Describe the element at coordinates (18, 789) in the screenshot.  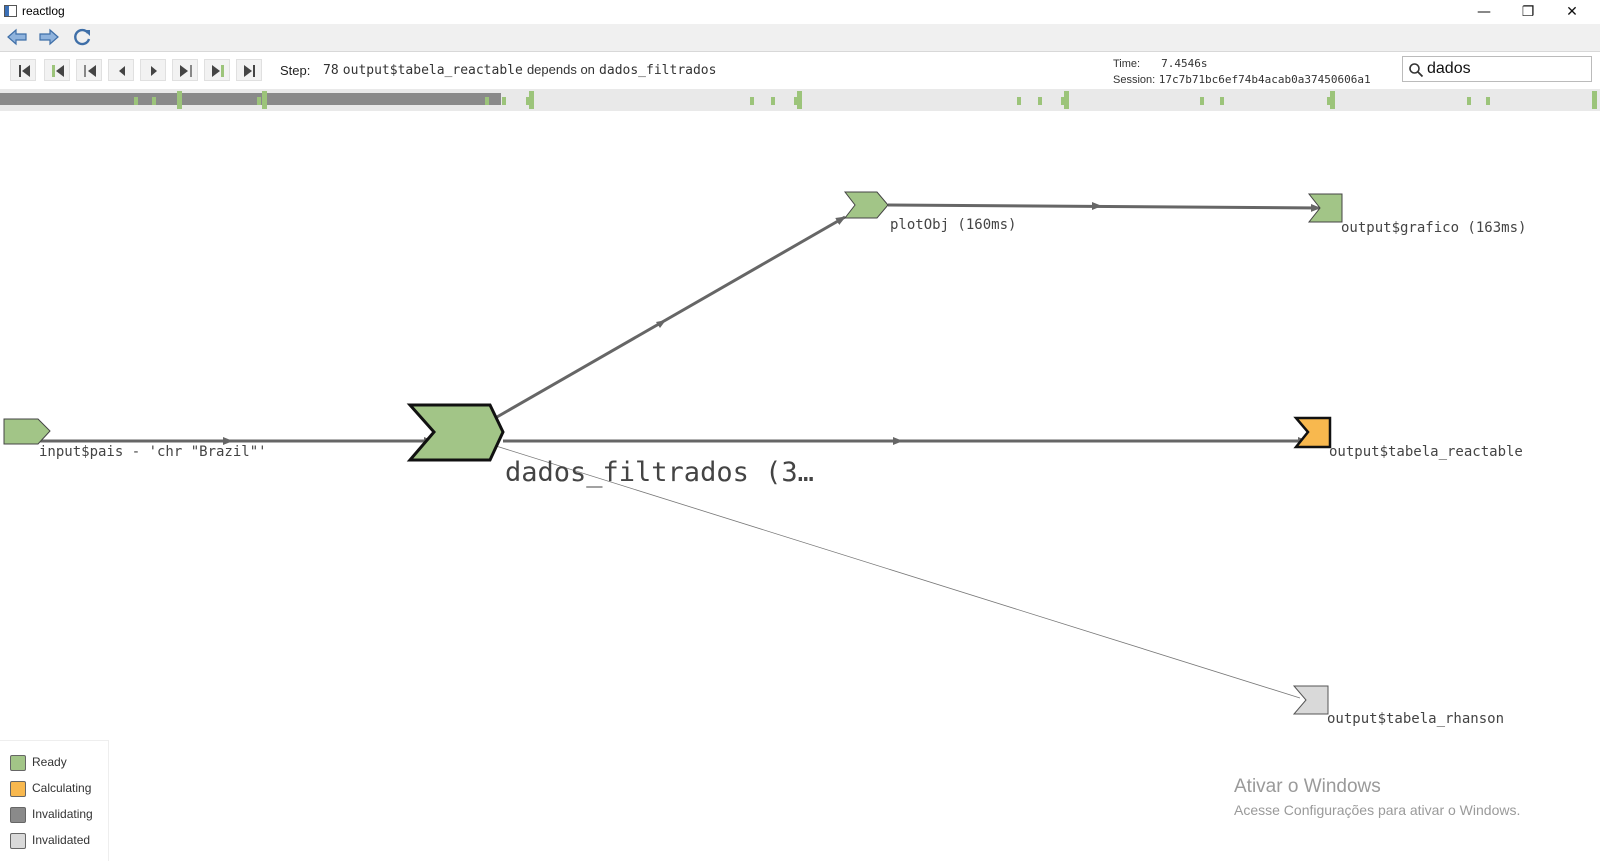
I see `legend-swatch-calculating` at that location.